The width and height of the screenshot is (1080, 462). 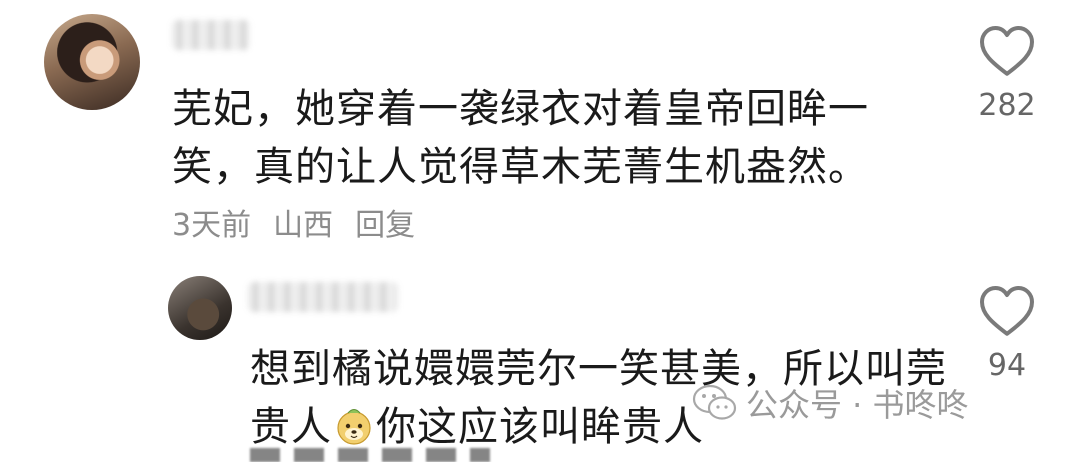 I want to click on watermark: 公众号 · 书咚咚, so click(x=830, y=403).